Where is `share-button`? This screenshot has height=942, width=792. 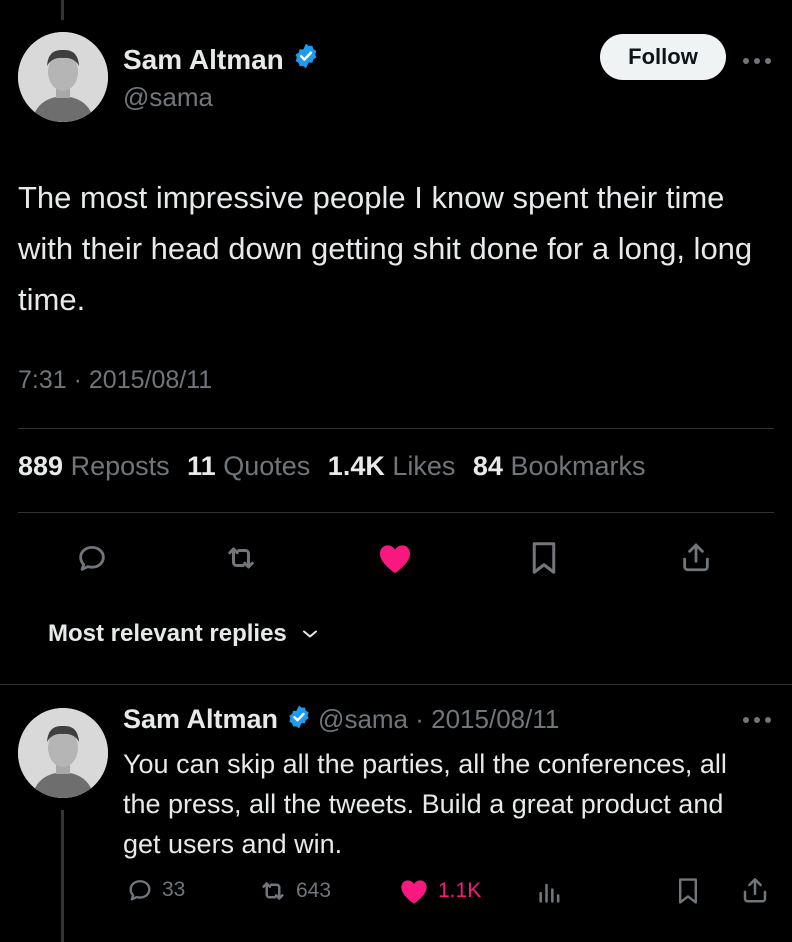 share-button is located at coordinates (696, 557).